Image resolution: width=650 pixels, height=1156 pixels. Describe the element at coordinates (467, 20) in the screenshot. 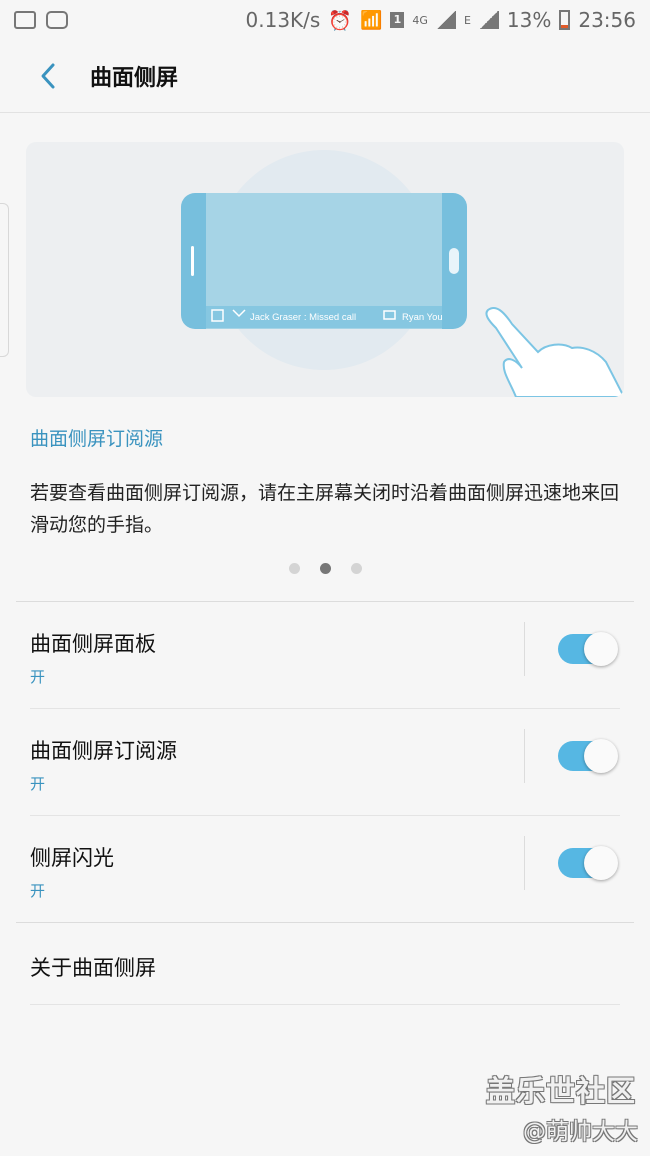

I see `network-e-label: E` at that location.